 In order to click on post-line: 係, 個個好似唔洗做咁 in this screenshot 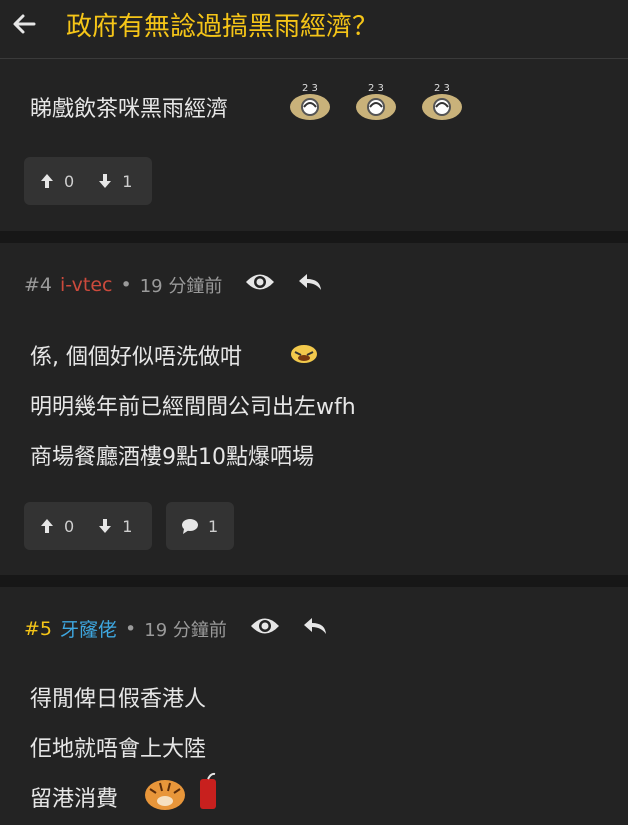, I will do `click(136, 357)`.